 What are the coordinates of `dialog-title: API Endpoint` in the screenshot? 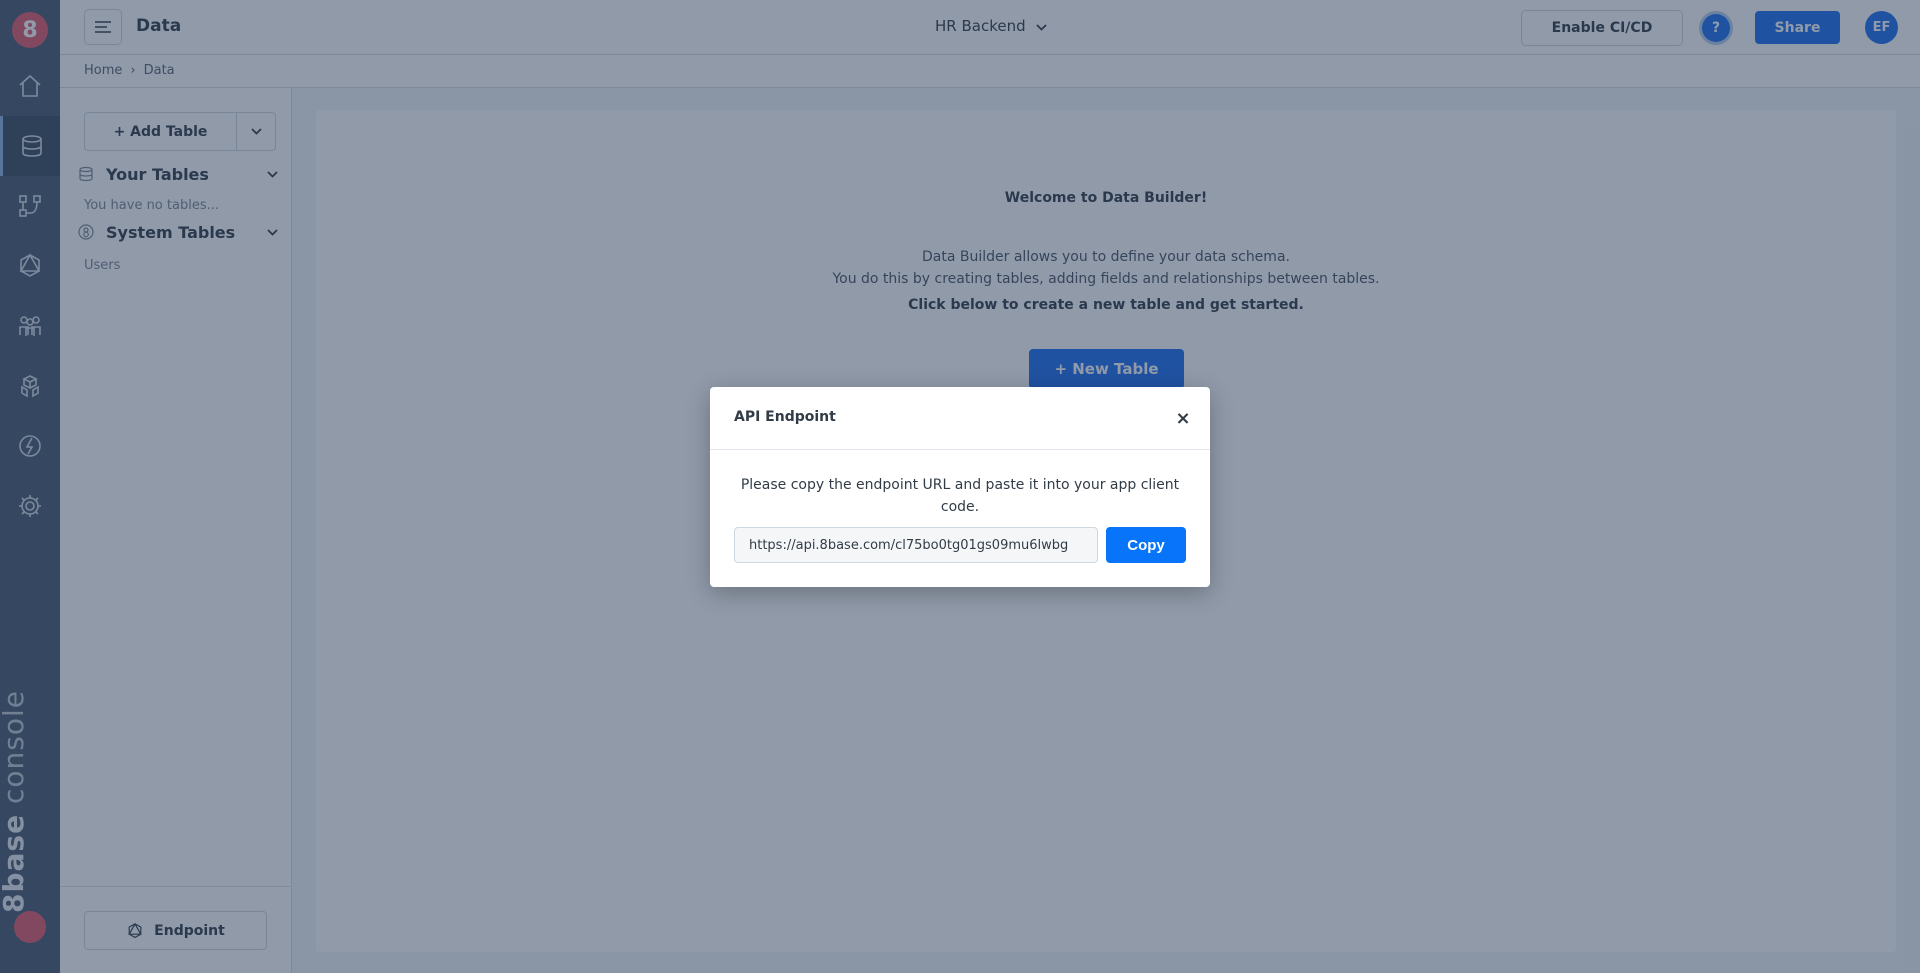 It's located at (785, 417).